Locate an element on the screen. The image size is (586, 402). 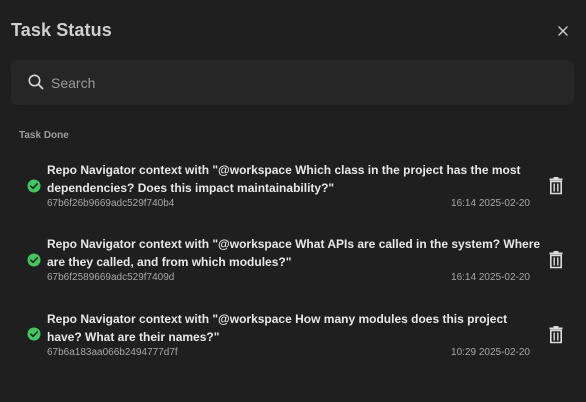
task-id: 67b6a183aa066b2494777d7f is located at coordinates (112, 352).